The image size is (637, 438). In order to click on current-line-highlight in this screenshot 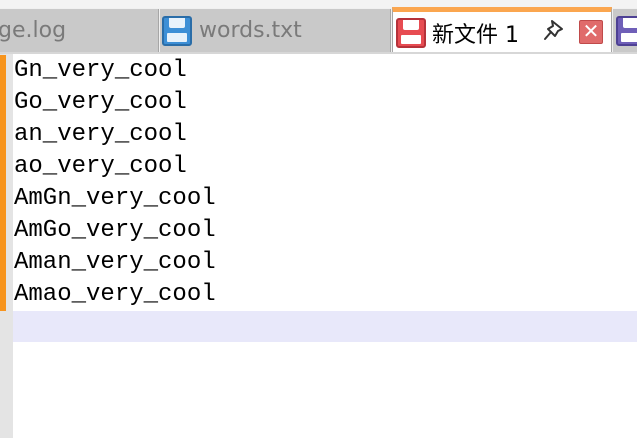, I will do `click(325, 326)`.